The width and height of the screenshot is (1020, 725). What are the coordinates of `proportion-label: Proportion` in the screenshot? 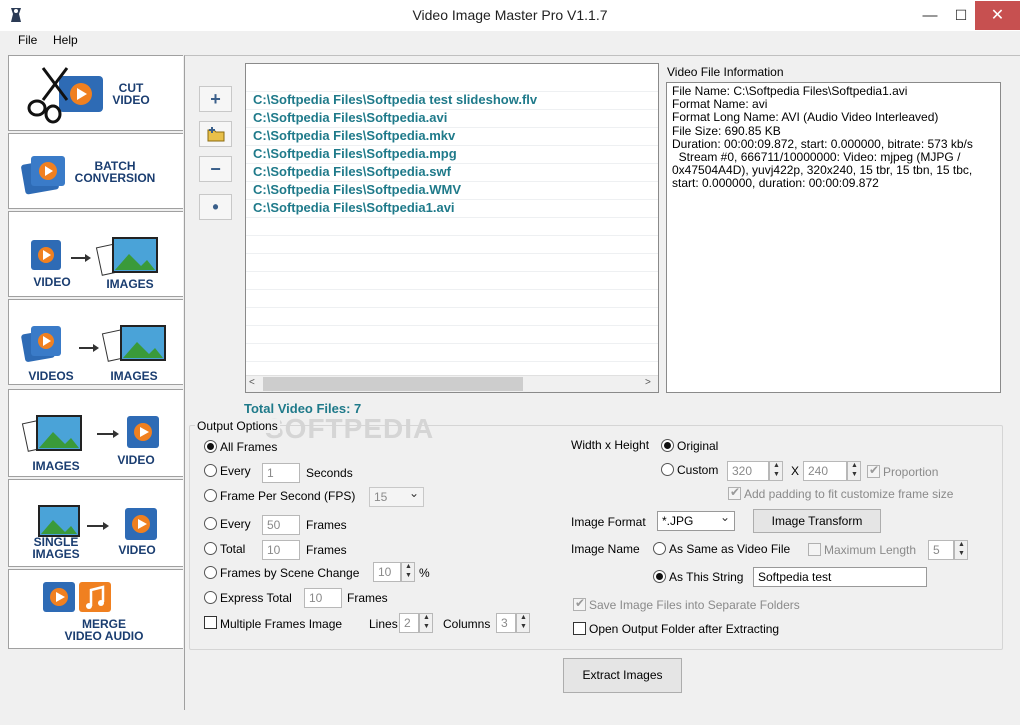 It's located at (911, 472).